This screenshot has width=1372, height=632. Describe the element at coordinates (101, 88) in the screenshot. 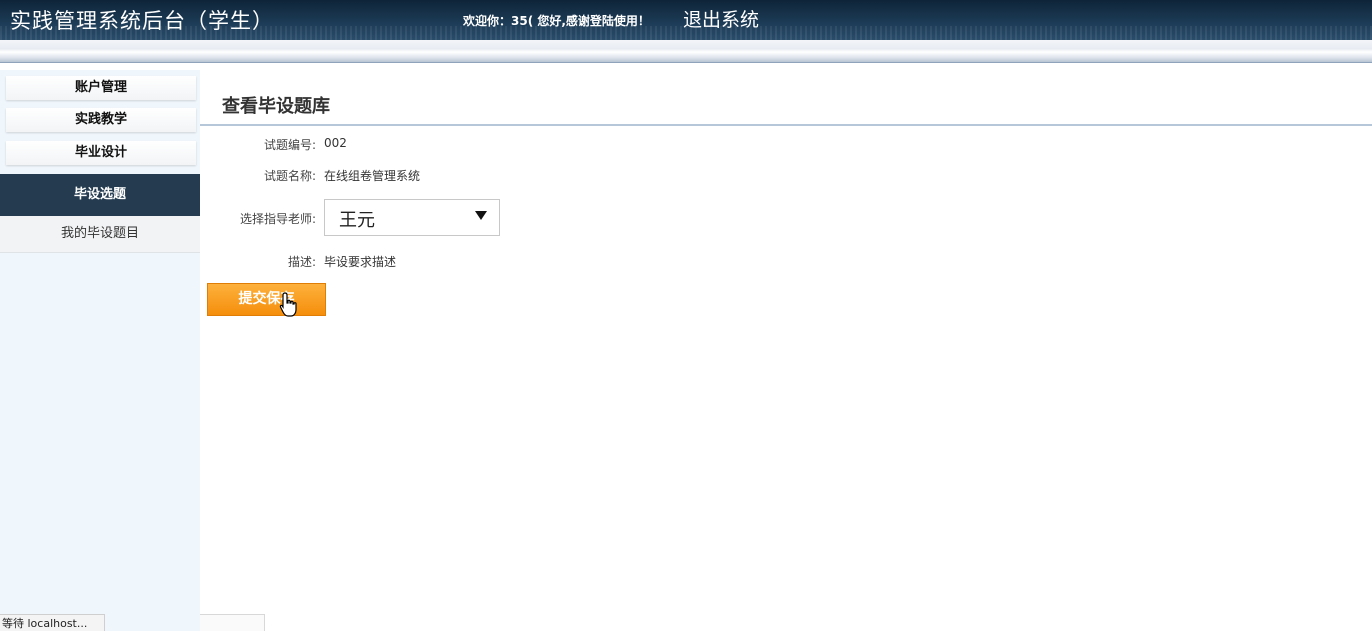

I see `sidebar-item-account: 账户管理` at that location.